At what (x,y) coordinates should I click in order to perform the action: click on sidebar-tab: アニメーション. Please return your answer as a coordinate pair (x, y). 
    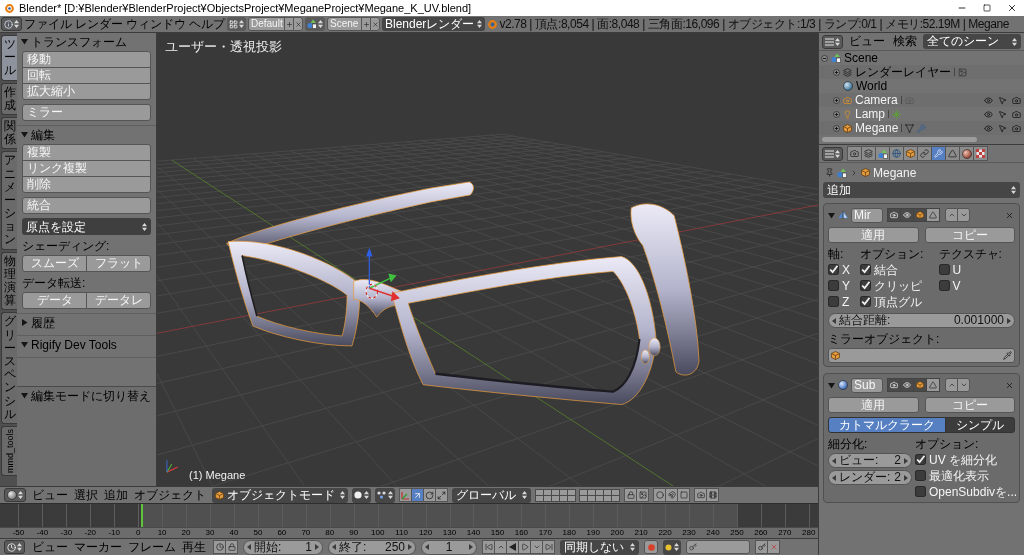
    Looking at the image, I should click on (9, 200).